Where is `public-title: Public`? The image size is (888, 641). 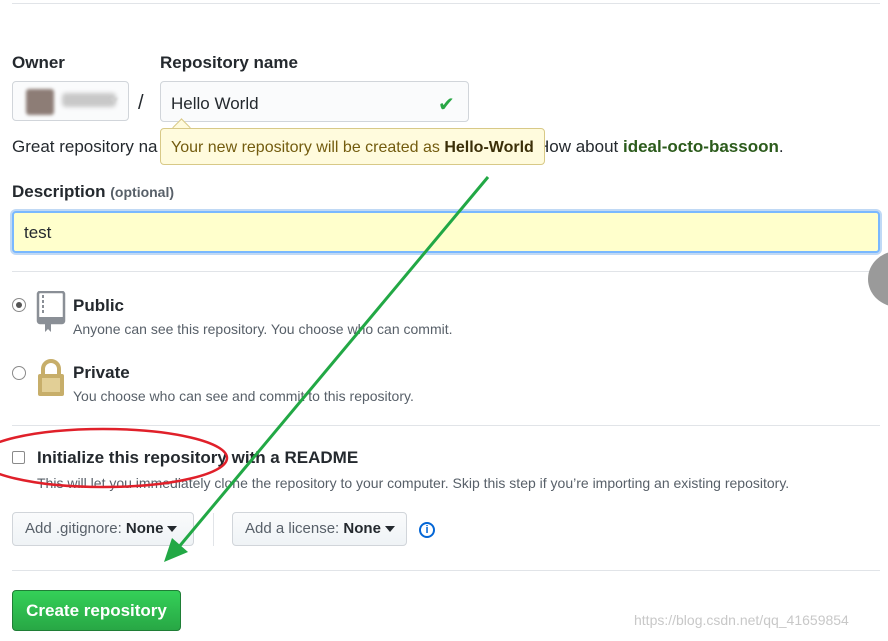
public-title: Public is located at coordinates (98, 306).